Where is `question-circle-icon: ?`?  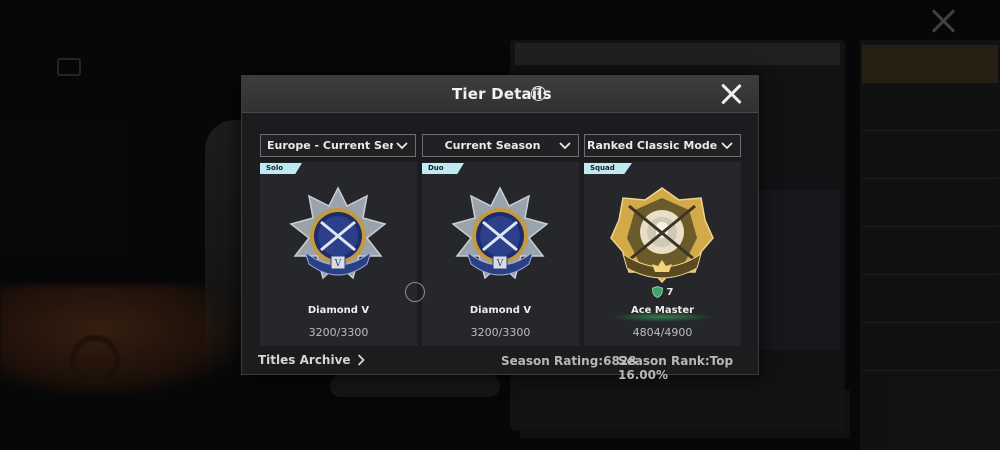 question-circle-icon: ? is located at coordinates (538, 93).